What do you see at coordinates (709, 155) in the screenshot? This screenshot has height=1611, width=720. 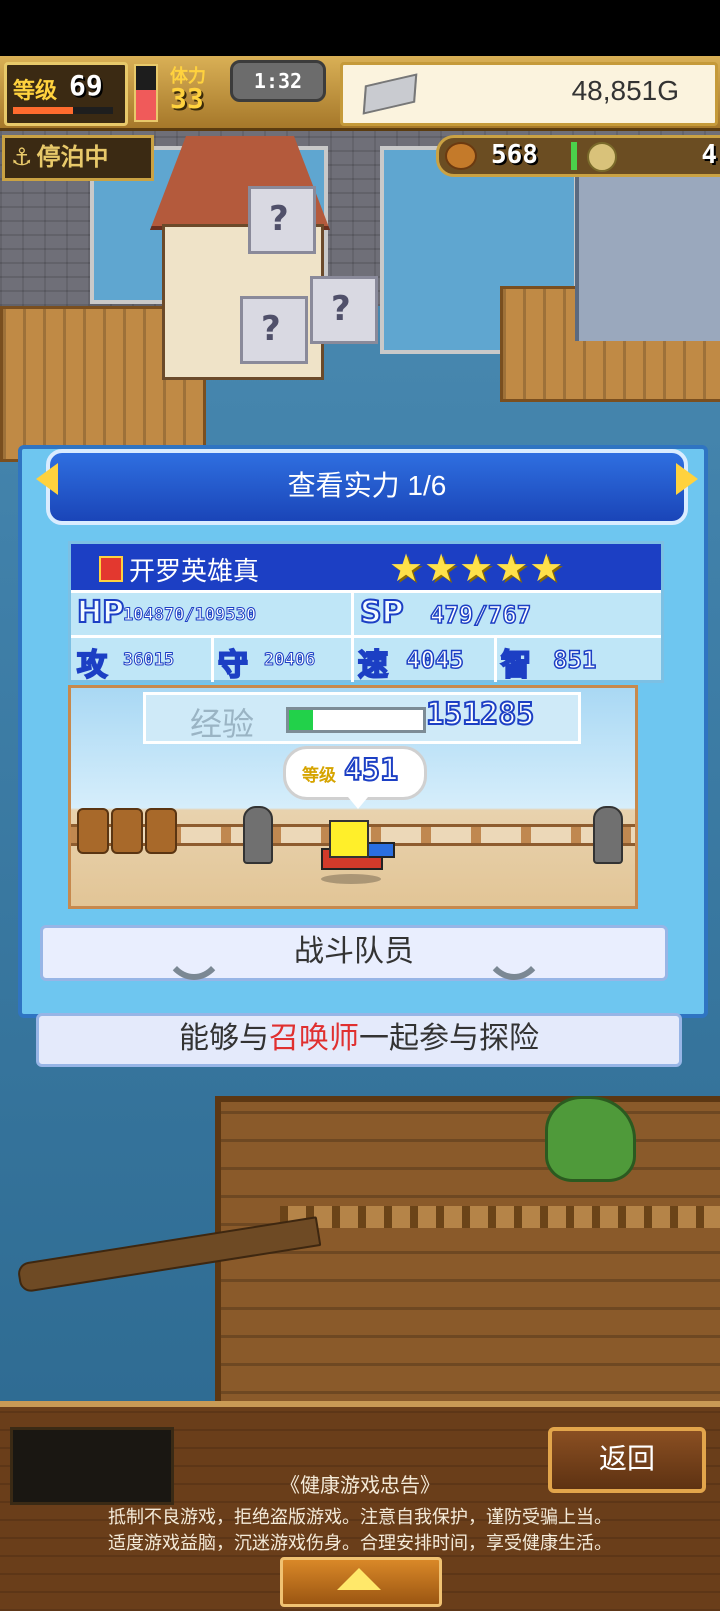 I see `medal-value: 4` at bounding box center [709, 155].